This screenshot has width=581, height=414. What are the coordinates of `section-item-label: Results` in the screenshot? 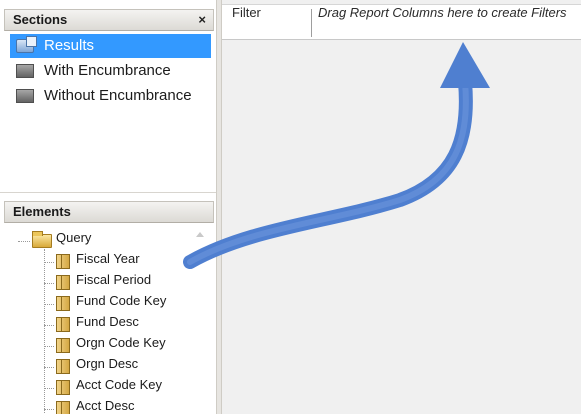 It's located at (69, 45).